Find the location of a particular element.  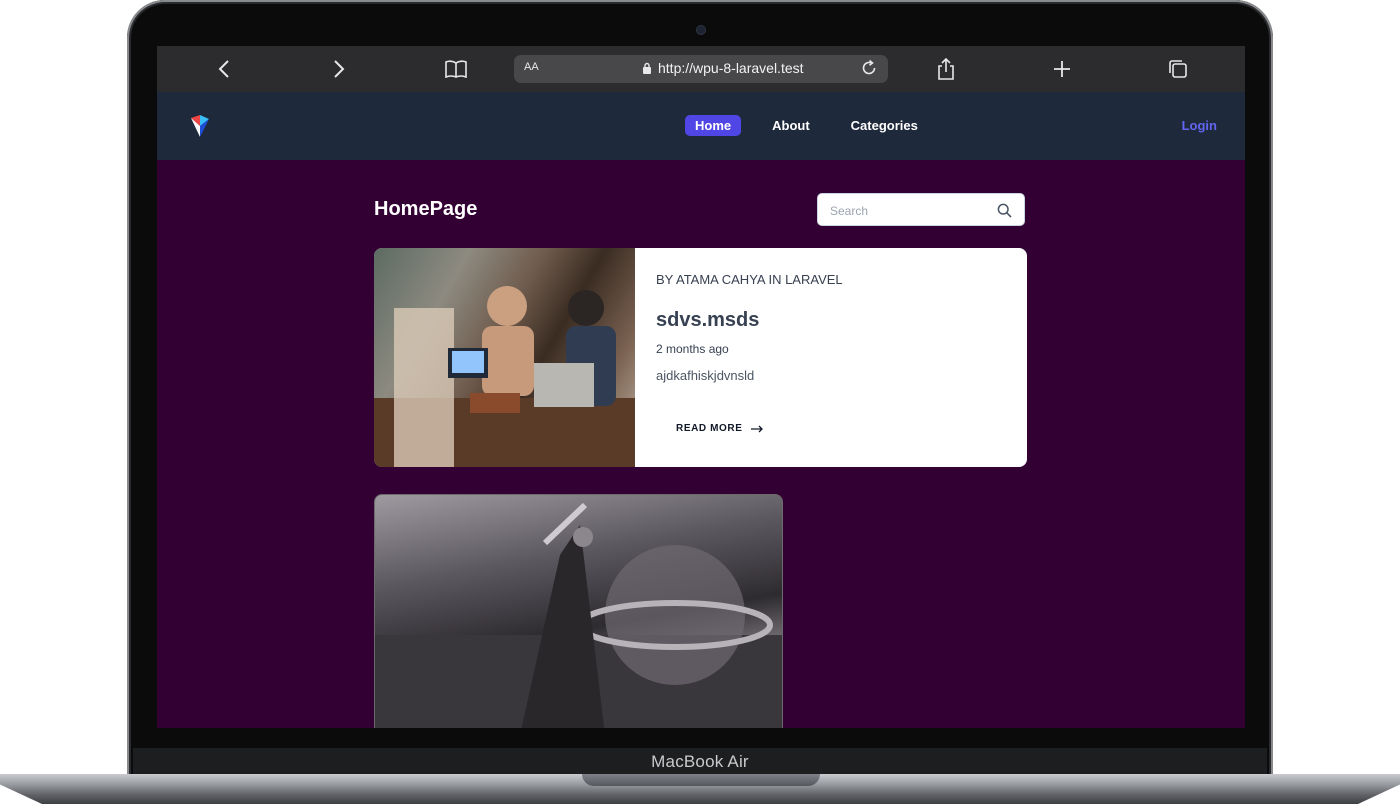

nav-link-home: Home is located at coordinates (713, 125).